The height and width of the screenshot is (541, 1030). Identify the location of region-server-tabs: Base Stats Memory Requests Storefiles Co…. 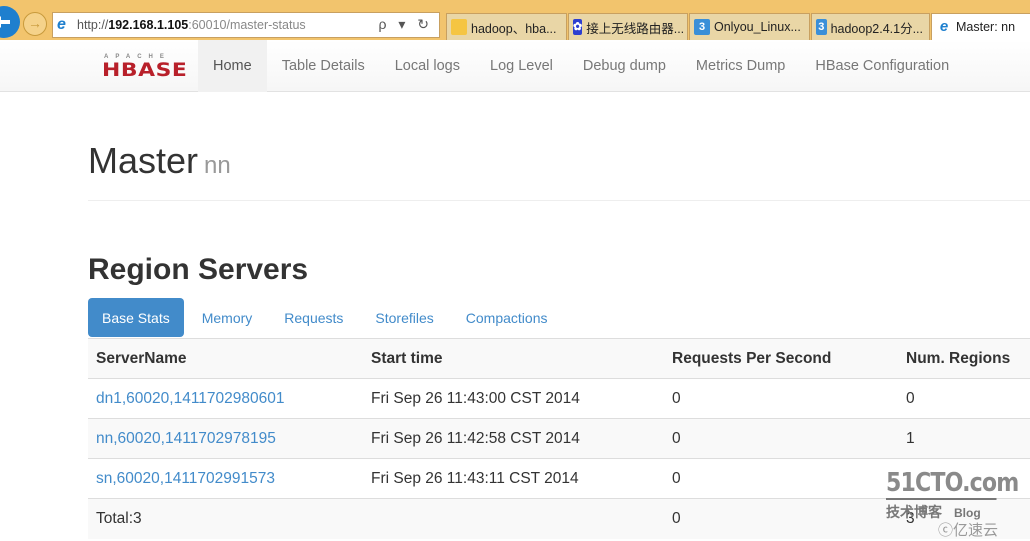
(326, 317).